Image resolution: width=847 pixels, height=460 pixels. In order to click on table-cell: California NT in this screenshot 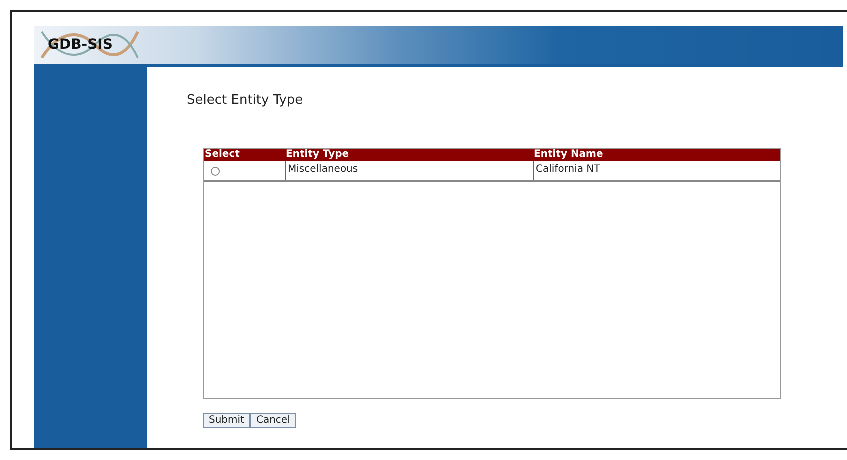, I will do `click(656, 170)`.